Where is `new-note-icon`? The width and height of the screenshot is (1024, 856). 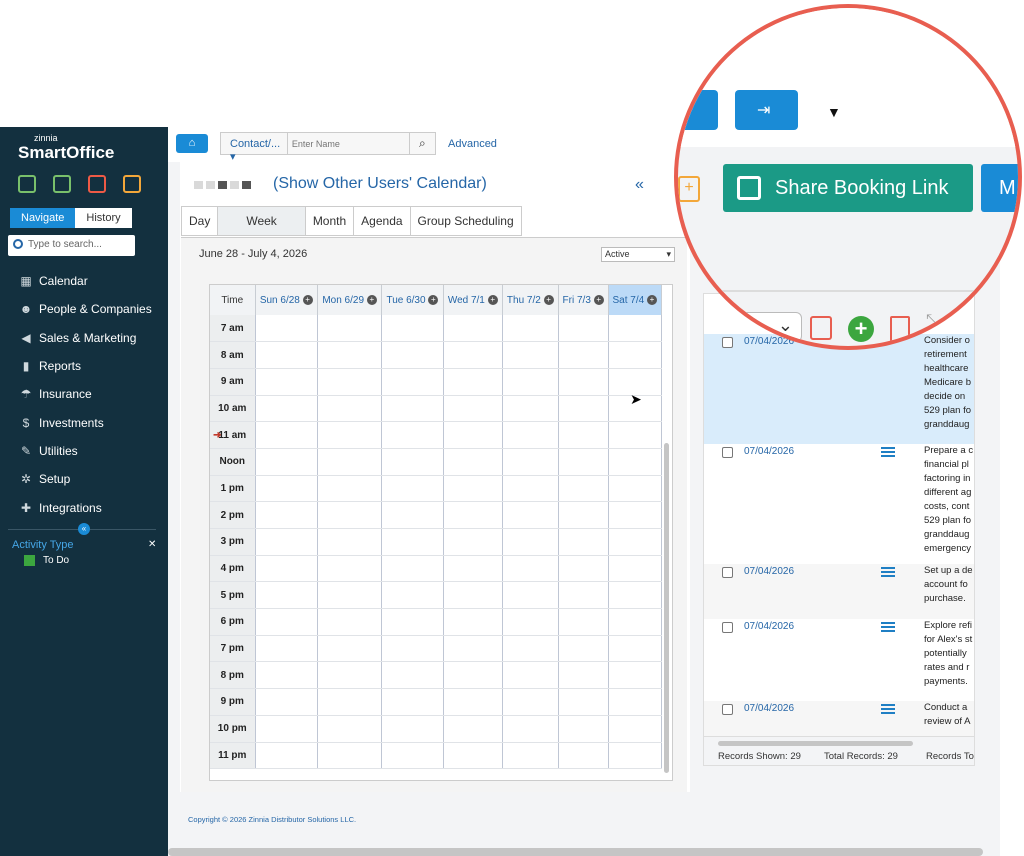
new-note-icon is located at coordinates (97, 184).